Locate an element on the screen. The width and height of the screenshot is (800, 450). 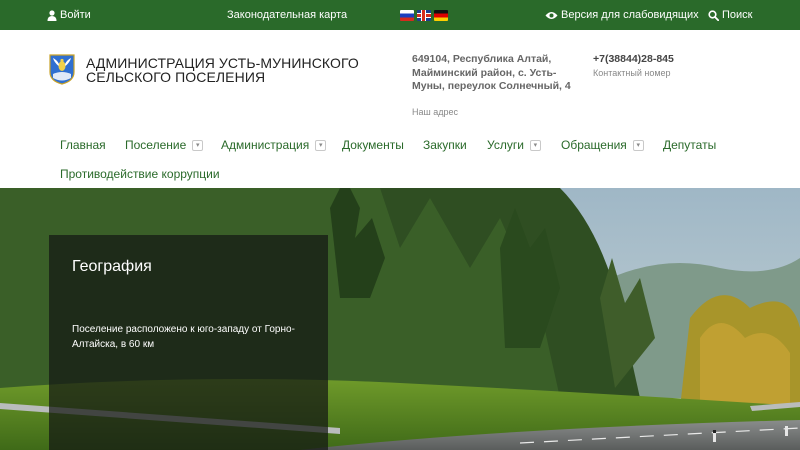
address-line3: Муны, переулок Солнечный, 4 is located at coordinates (491, 86).